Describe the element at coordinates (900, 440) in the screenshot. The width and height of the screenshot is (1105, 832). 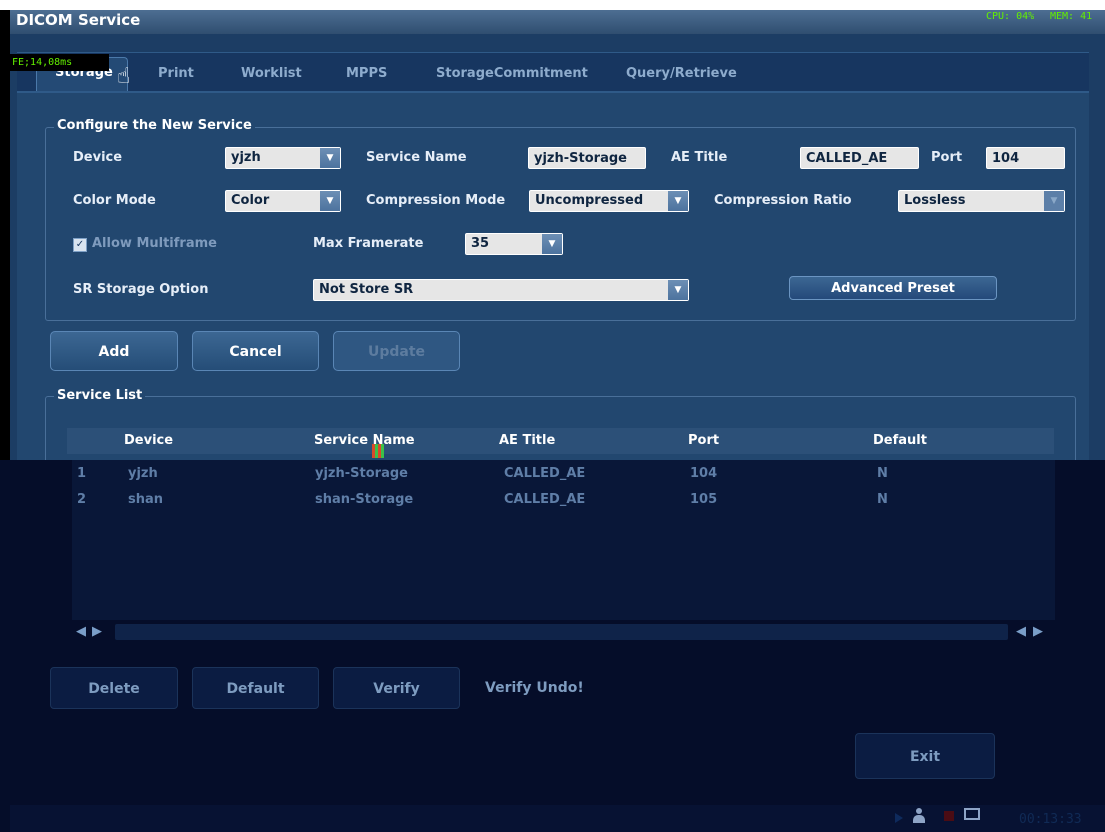
I see `column-header-default: Default` at that location.